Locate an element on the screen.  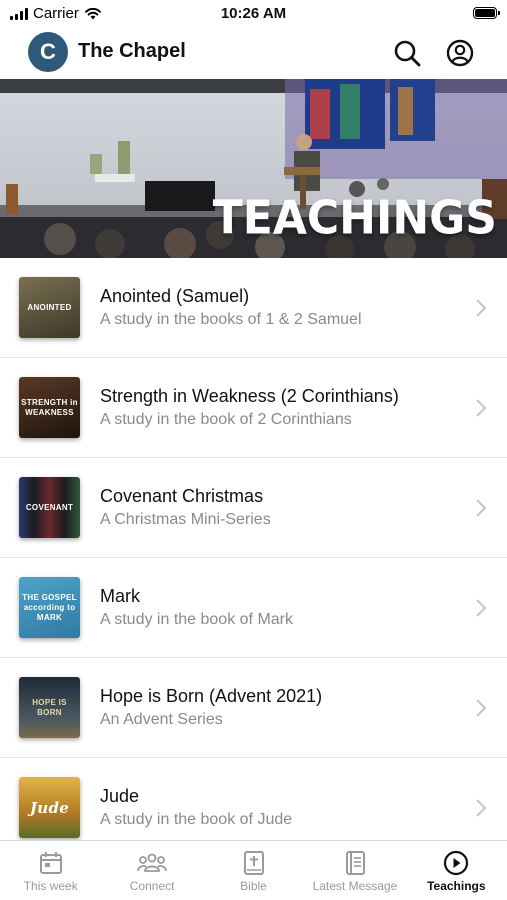
tab-connect: Connect is located at coordinates (151, 870).